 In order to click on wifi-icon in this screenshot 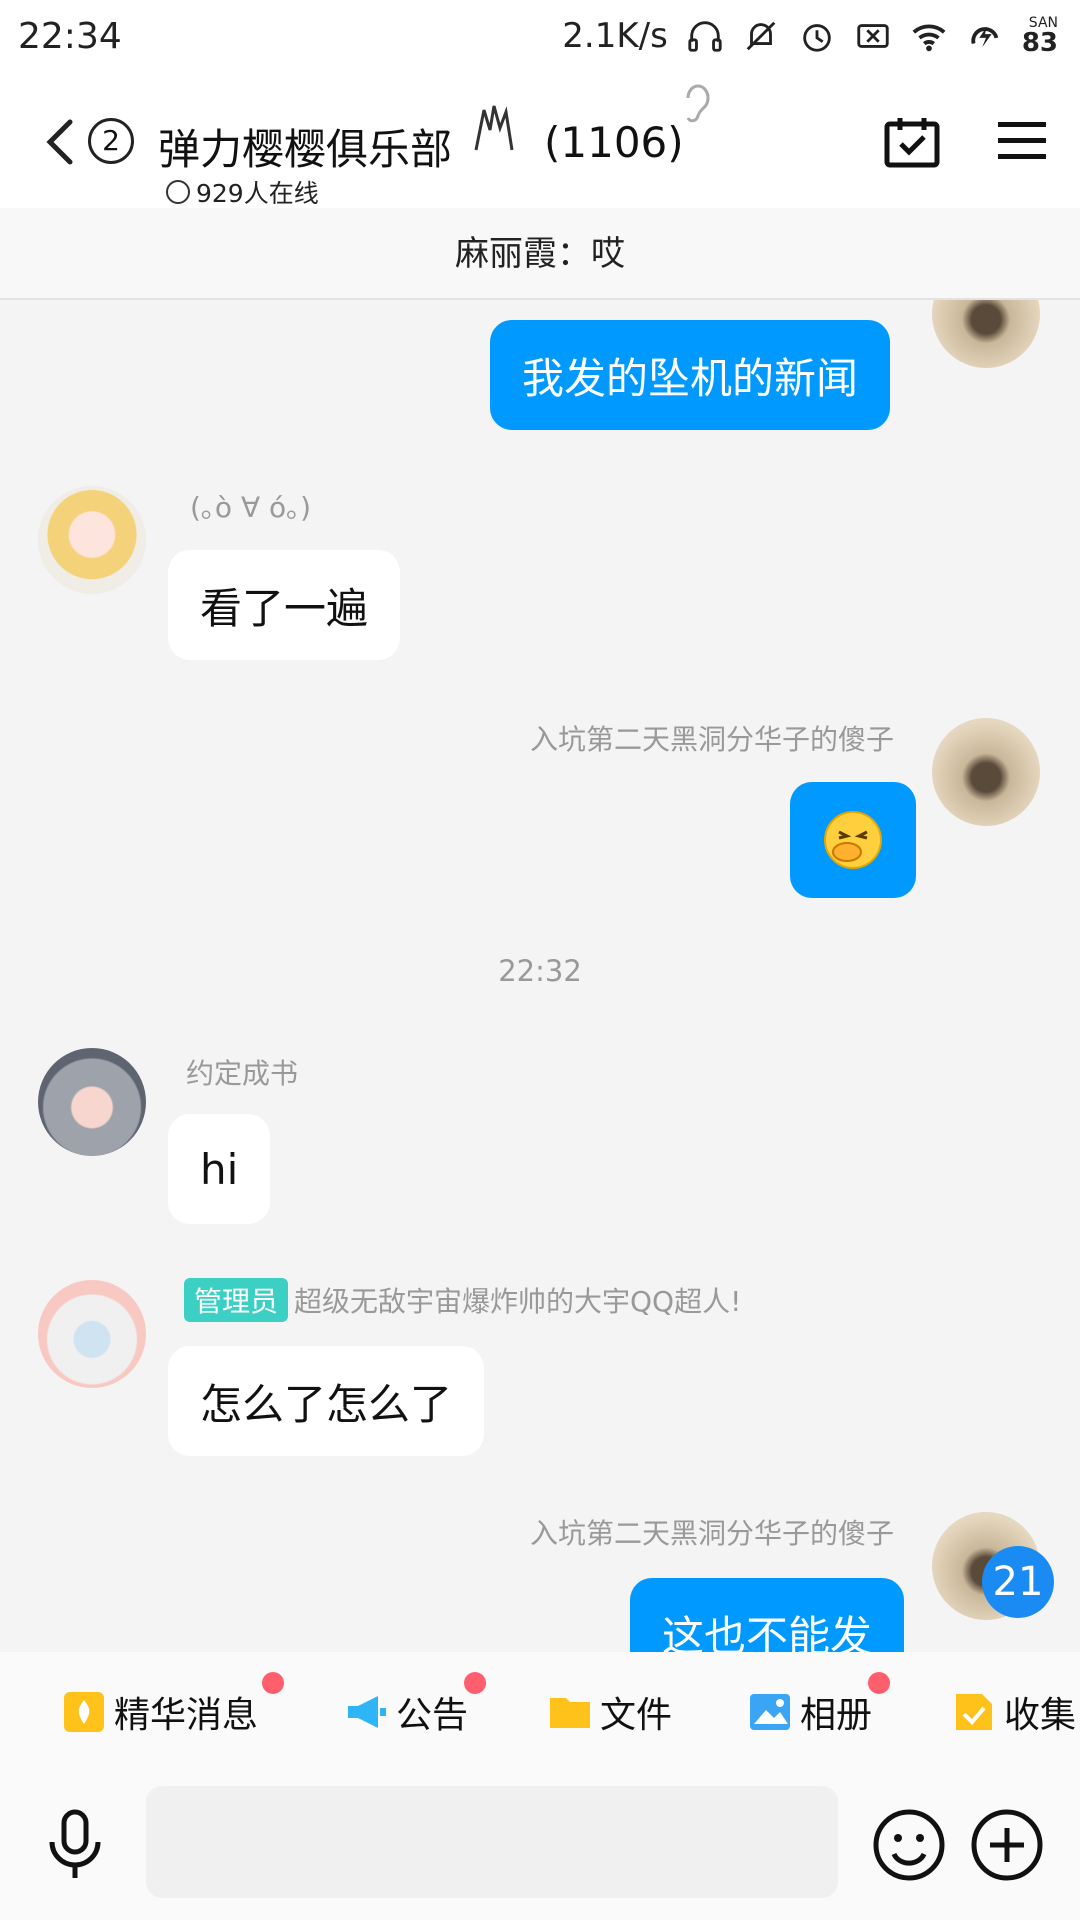, I will do `click(929, 38)`.